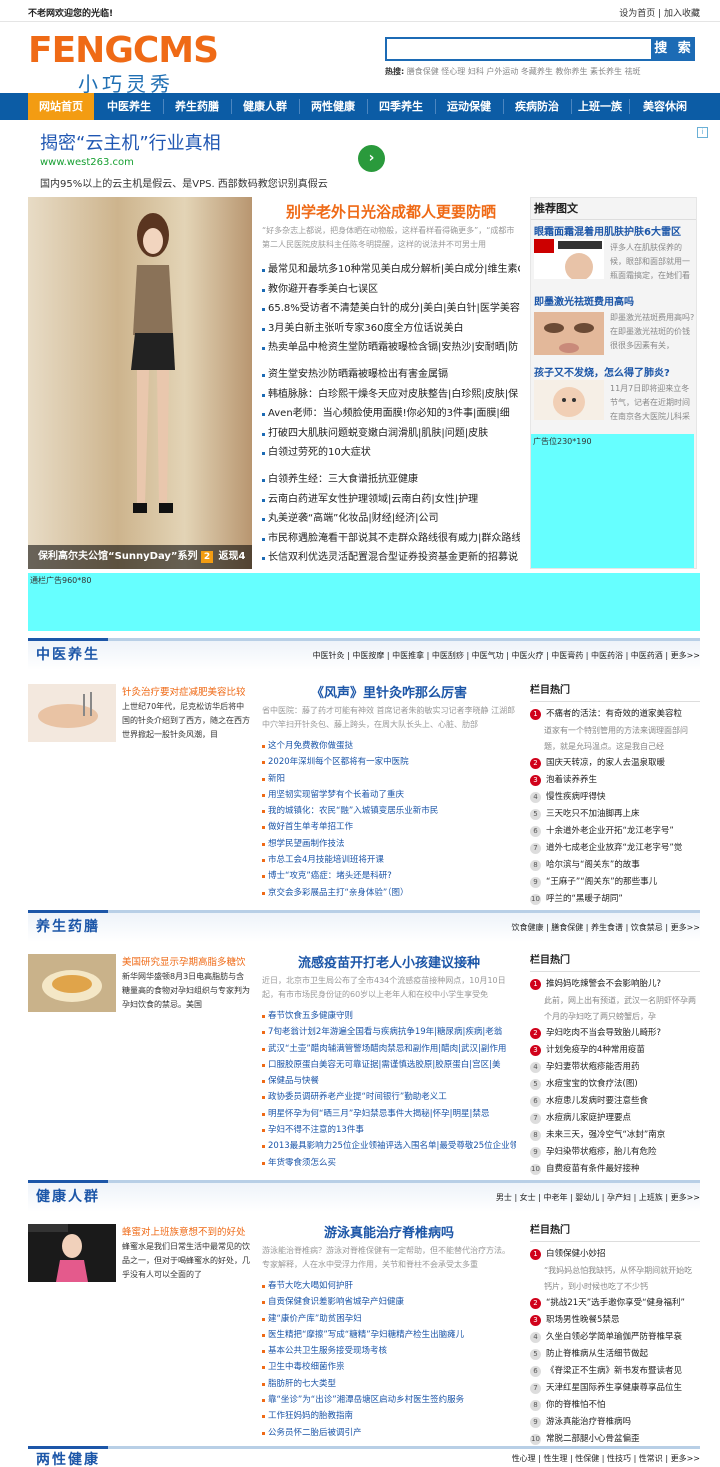  What do you see at coordinates (605, 927) in the screenshot?
I see `section-tabs: 饮食健康 | 膳食保健 | 养生食谱 | 饮食禁忌 | 更多>>` at bounding box center [605, 927].